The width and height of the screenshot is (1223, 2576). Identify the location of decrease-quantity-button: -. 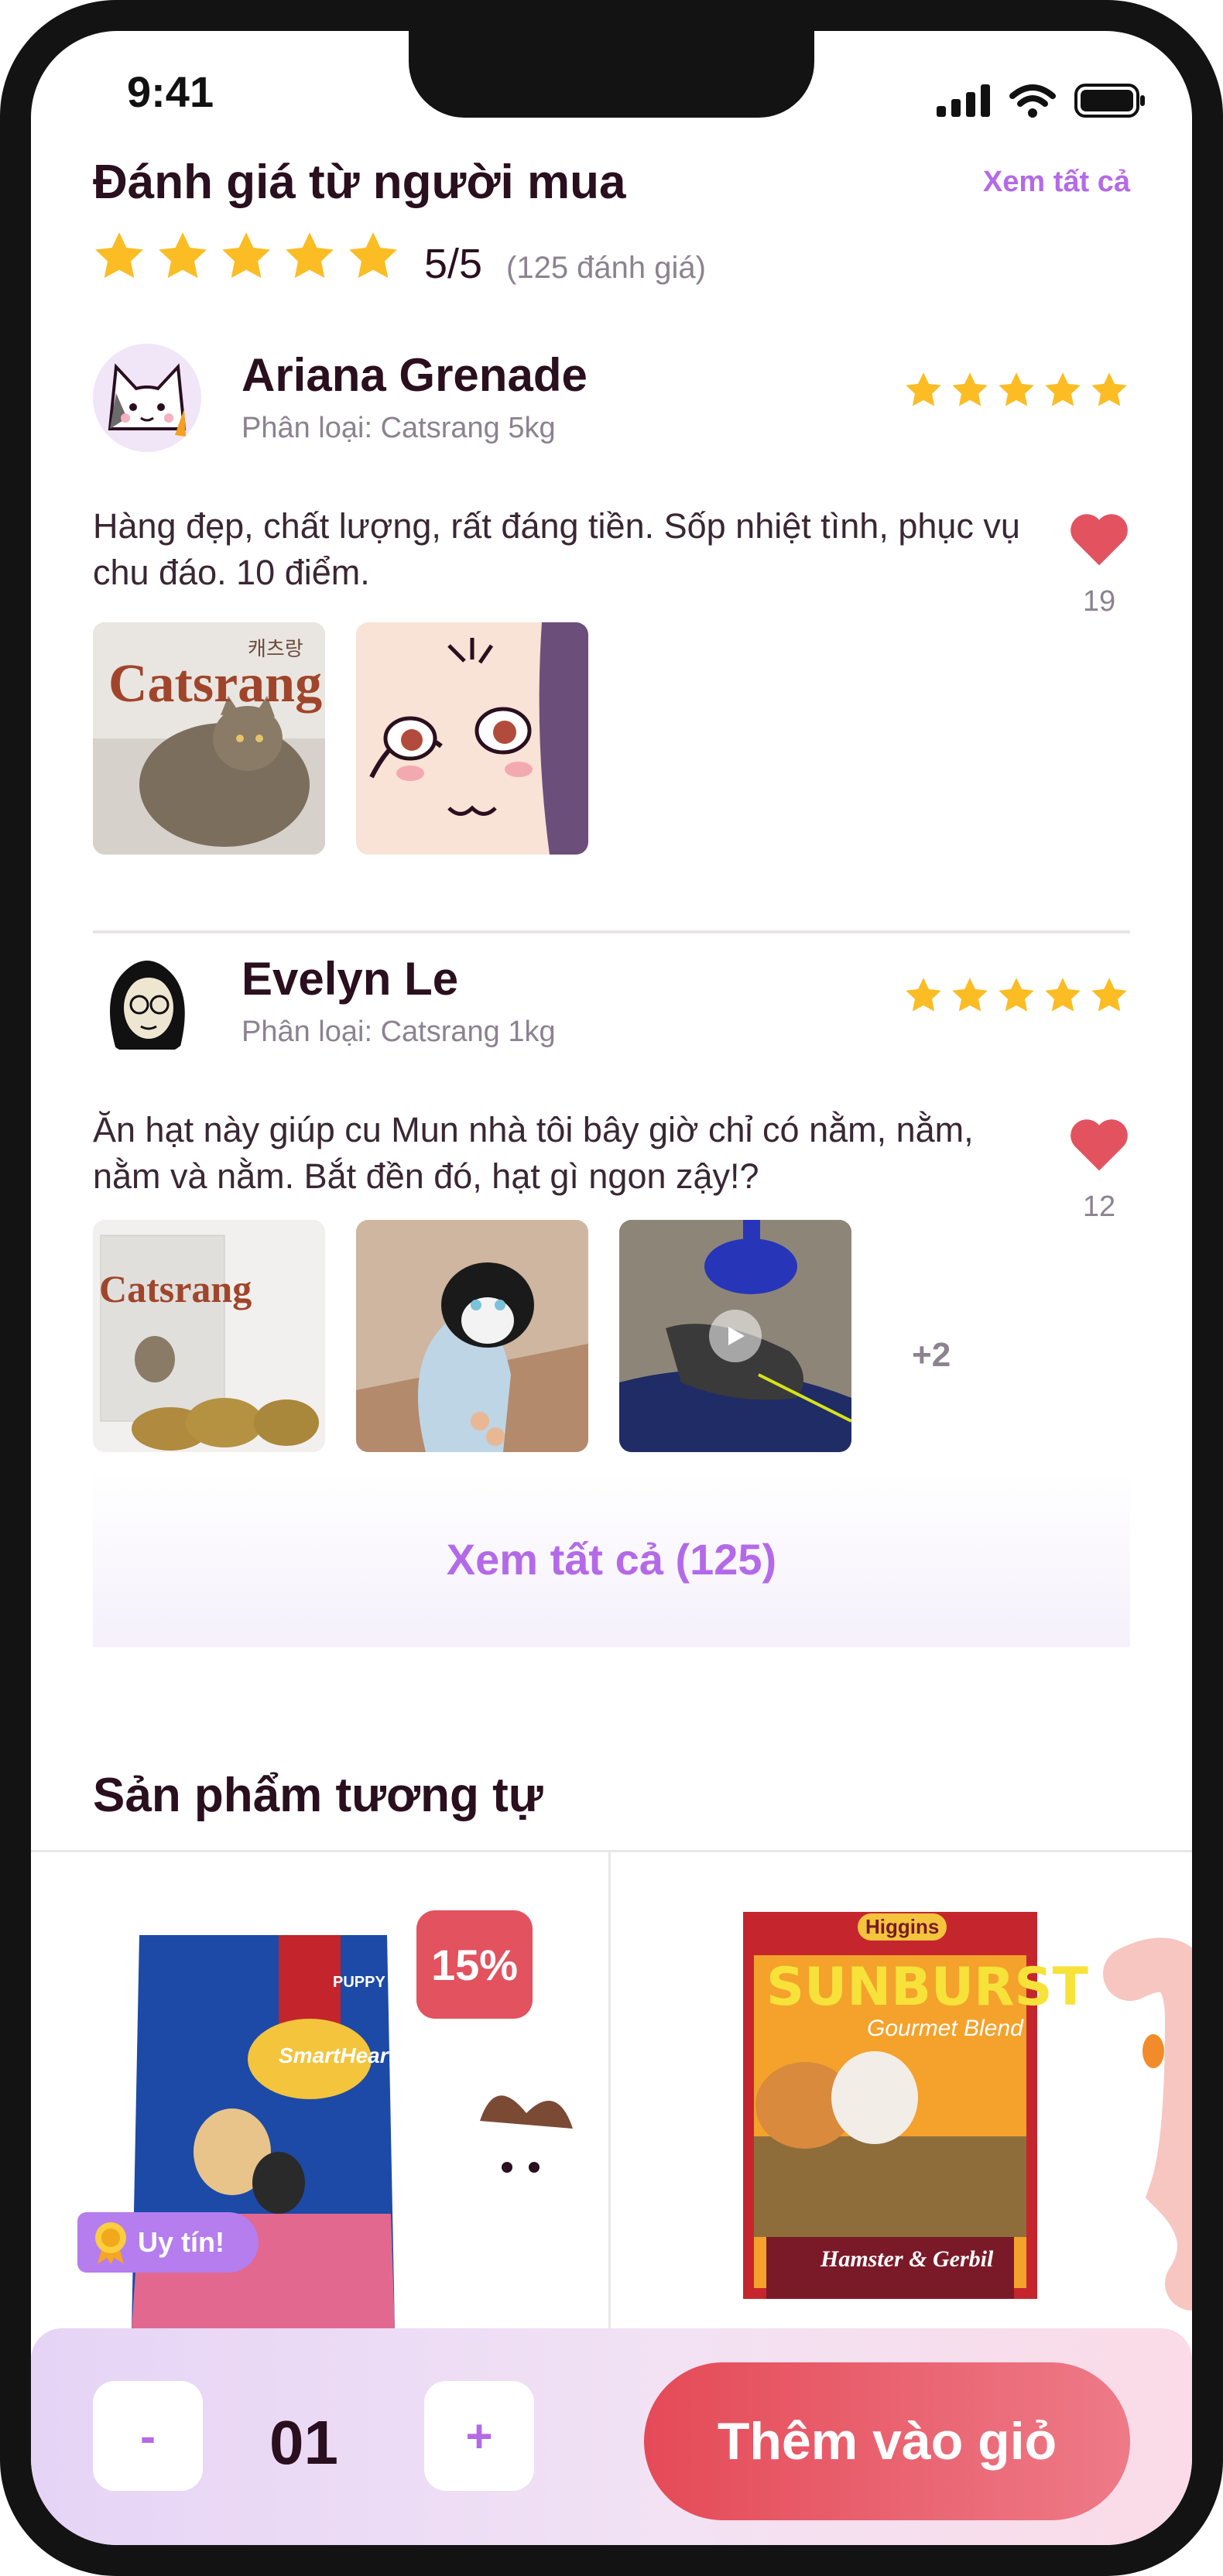
(148, 2436).